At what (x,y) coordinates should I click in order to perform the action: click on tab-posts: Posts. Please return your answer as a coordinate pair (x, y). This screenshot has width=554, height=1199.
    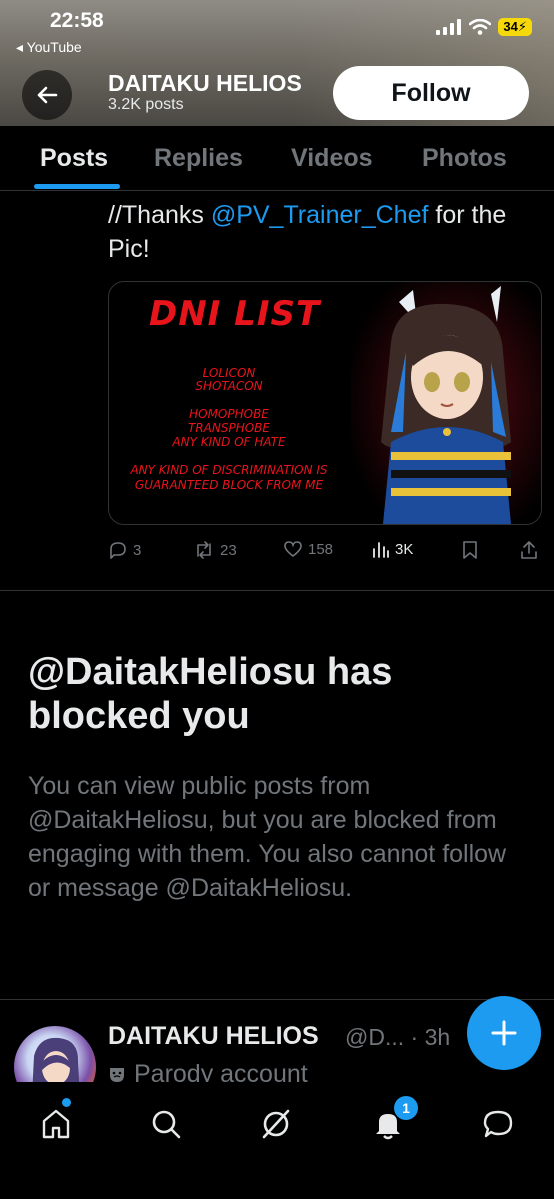
    Looking at the image, I should click on (74, 158).